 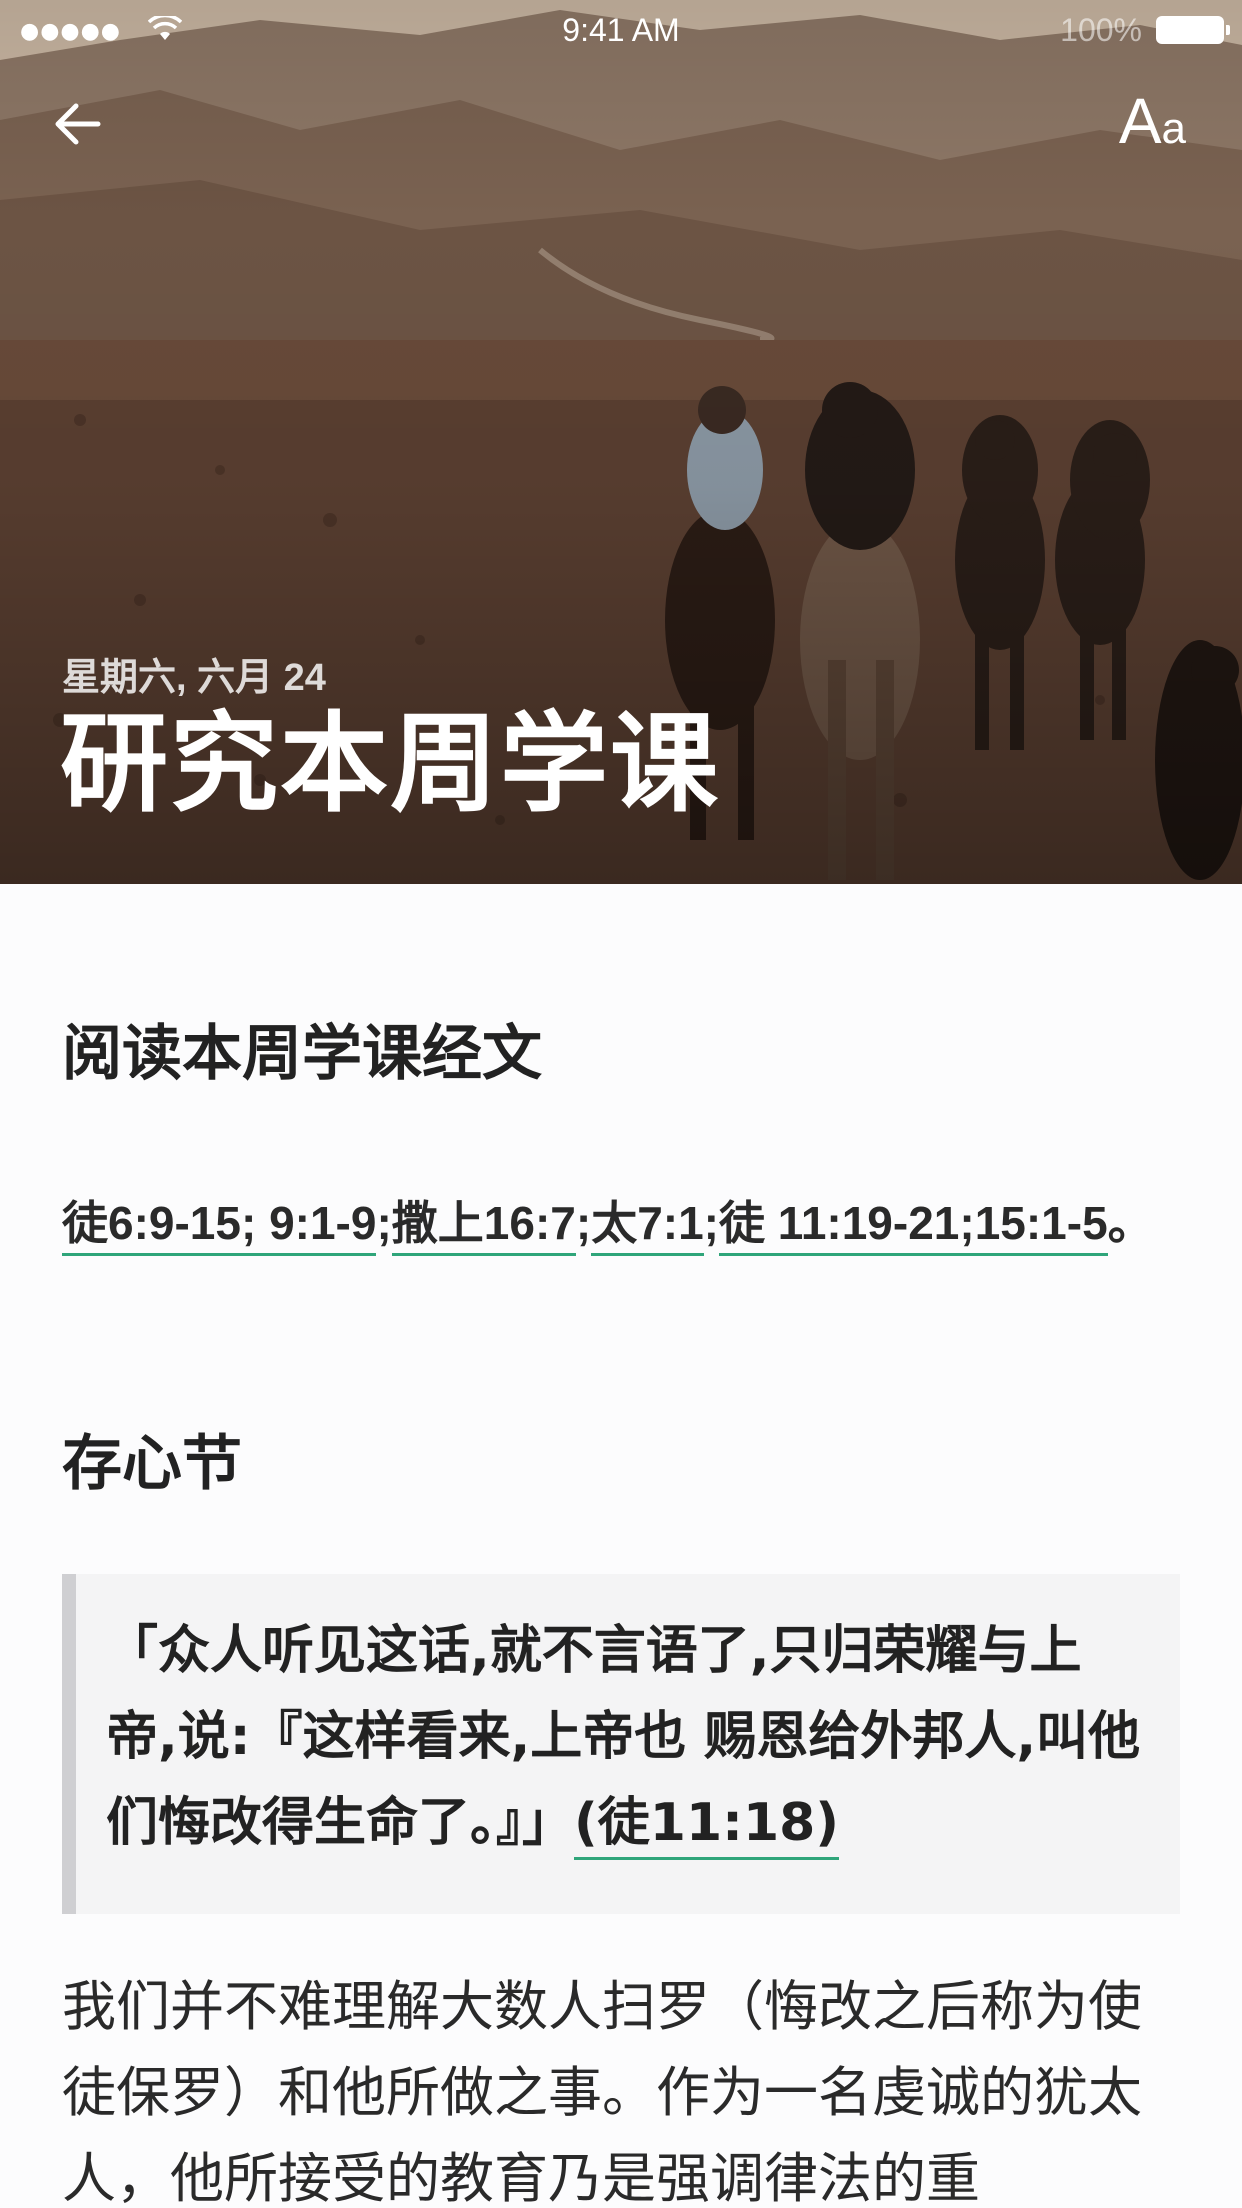 I want to click on lesson-date: 星期六, 六月 24, so click(x=194, y=678).